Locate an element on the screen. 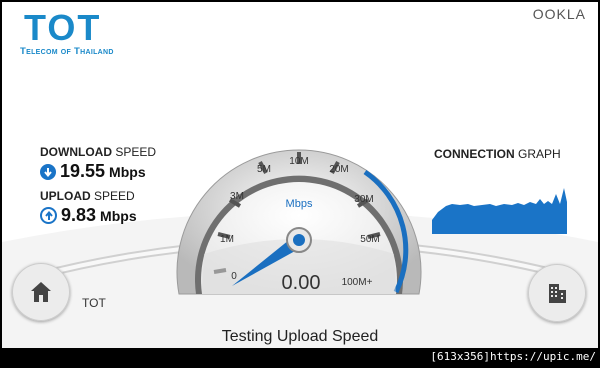 The image size is (600, 368). gauge-label-1m: 1M is located at coordinates (227, 239).